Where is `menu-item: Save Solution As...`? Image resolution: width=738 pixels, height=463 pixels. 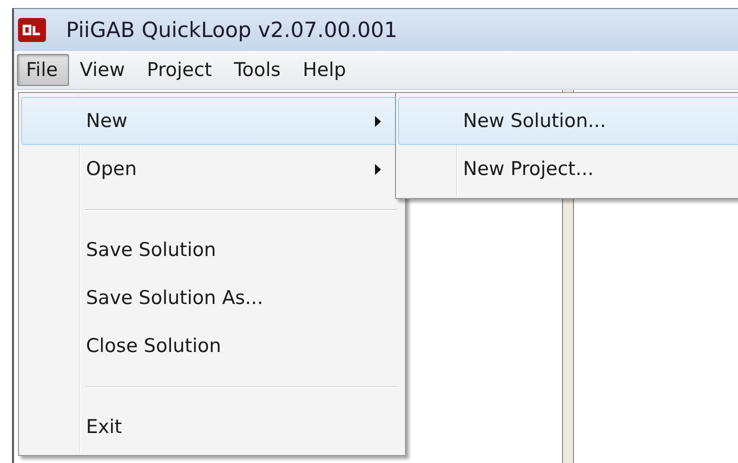
menu-item: Save Solution As... is located at coordinates (212, 298).